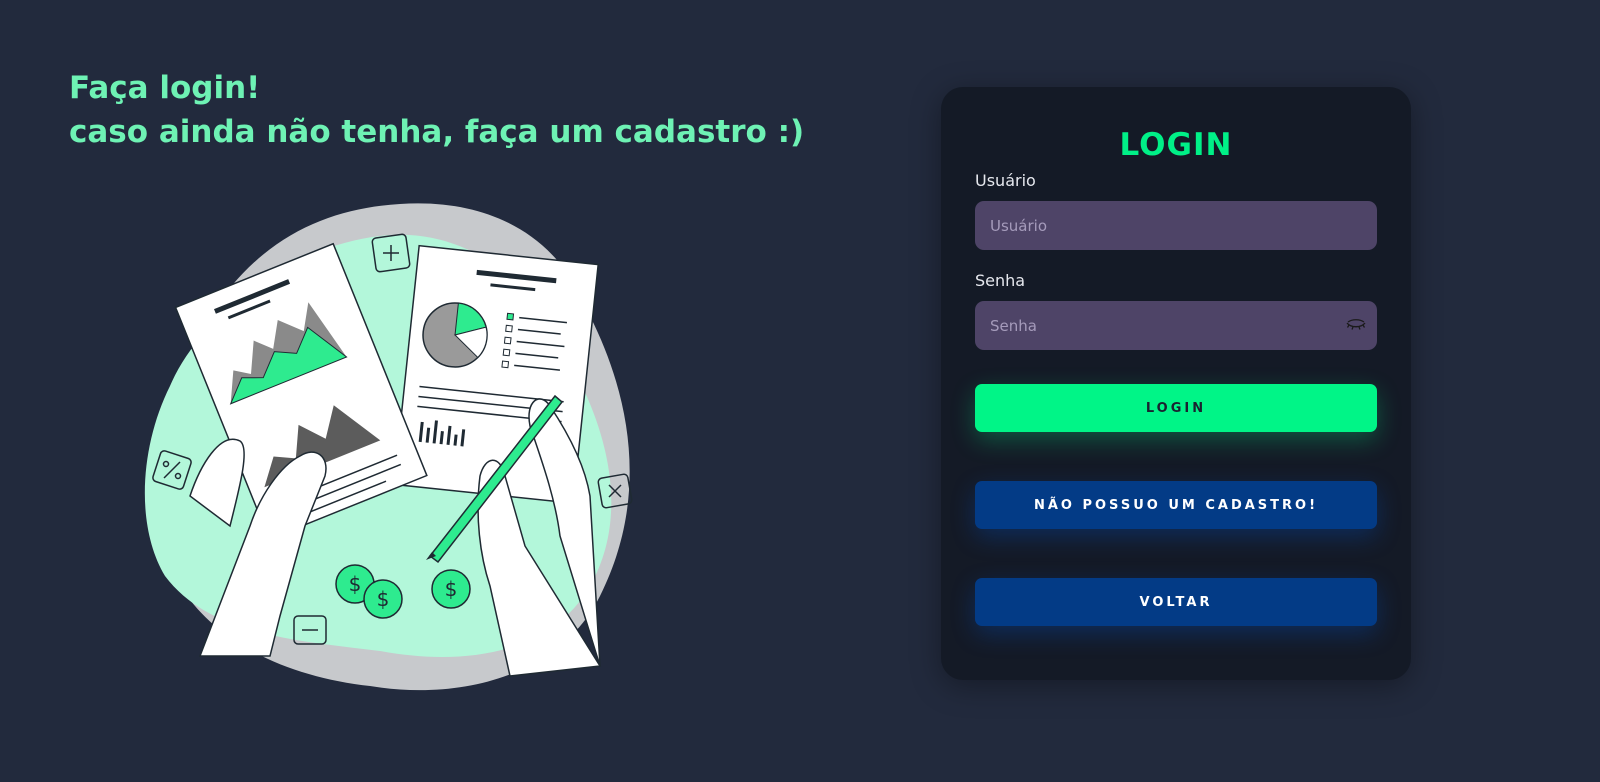 This screenshot has height=782, width=1600. I want to click on login-button: LOGIN, so click(1176, 408).